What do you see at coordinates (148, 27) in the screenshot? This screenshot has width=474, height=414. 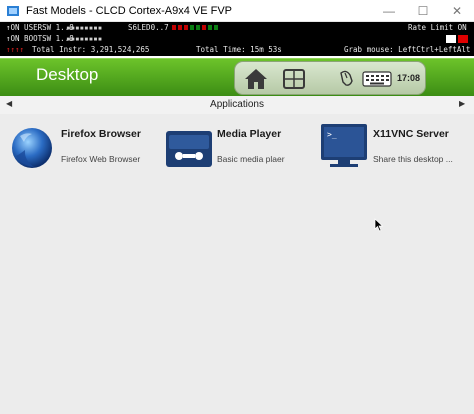 I see `s6led-label: S6LED0..7` at bounding box center [148, 27].